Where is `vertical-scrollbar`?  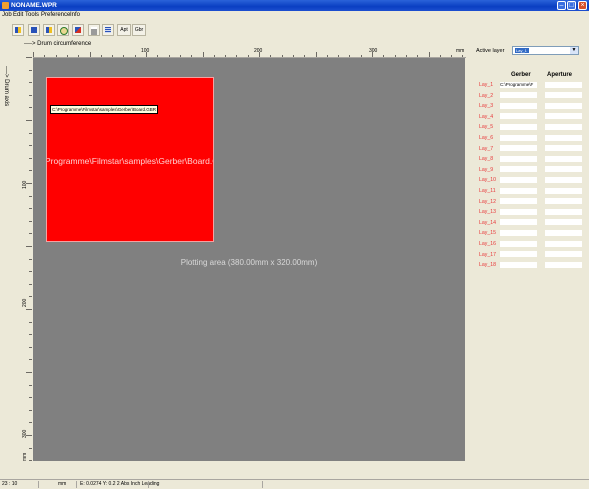 vertical-scrollbar is located at coordinates (469, 255).